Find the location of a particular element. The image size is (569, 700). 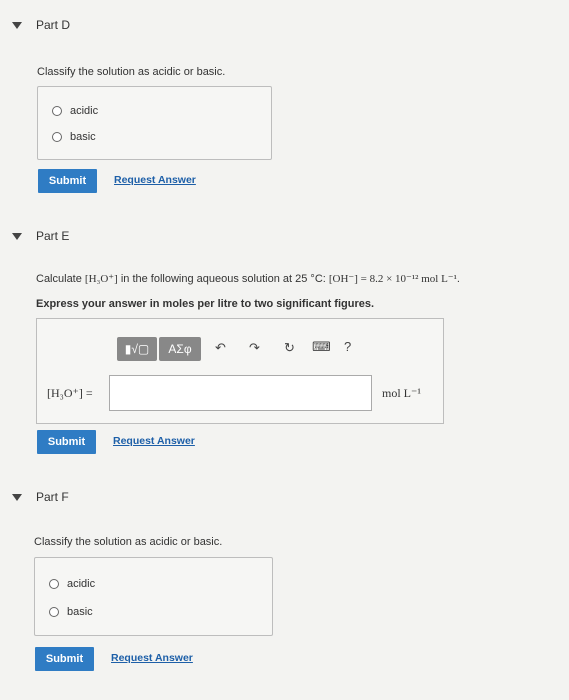

part-e-submit-button: Submit is located at coordinates (66, 442).